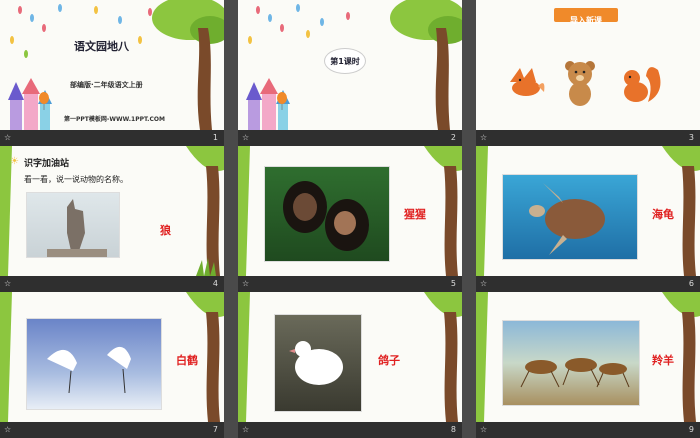  I want to click on slide-thumbnail-4: ☀ 识字加油站 看一看，说一说动物的名称。 狼 ☆ 4, so click(112, 219).